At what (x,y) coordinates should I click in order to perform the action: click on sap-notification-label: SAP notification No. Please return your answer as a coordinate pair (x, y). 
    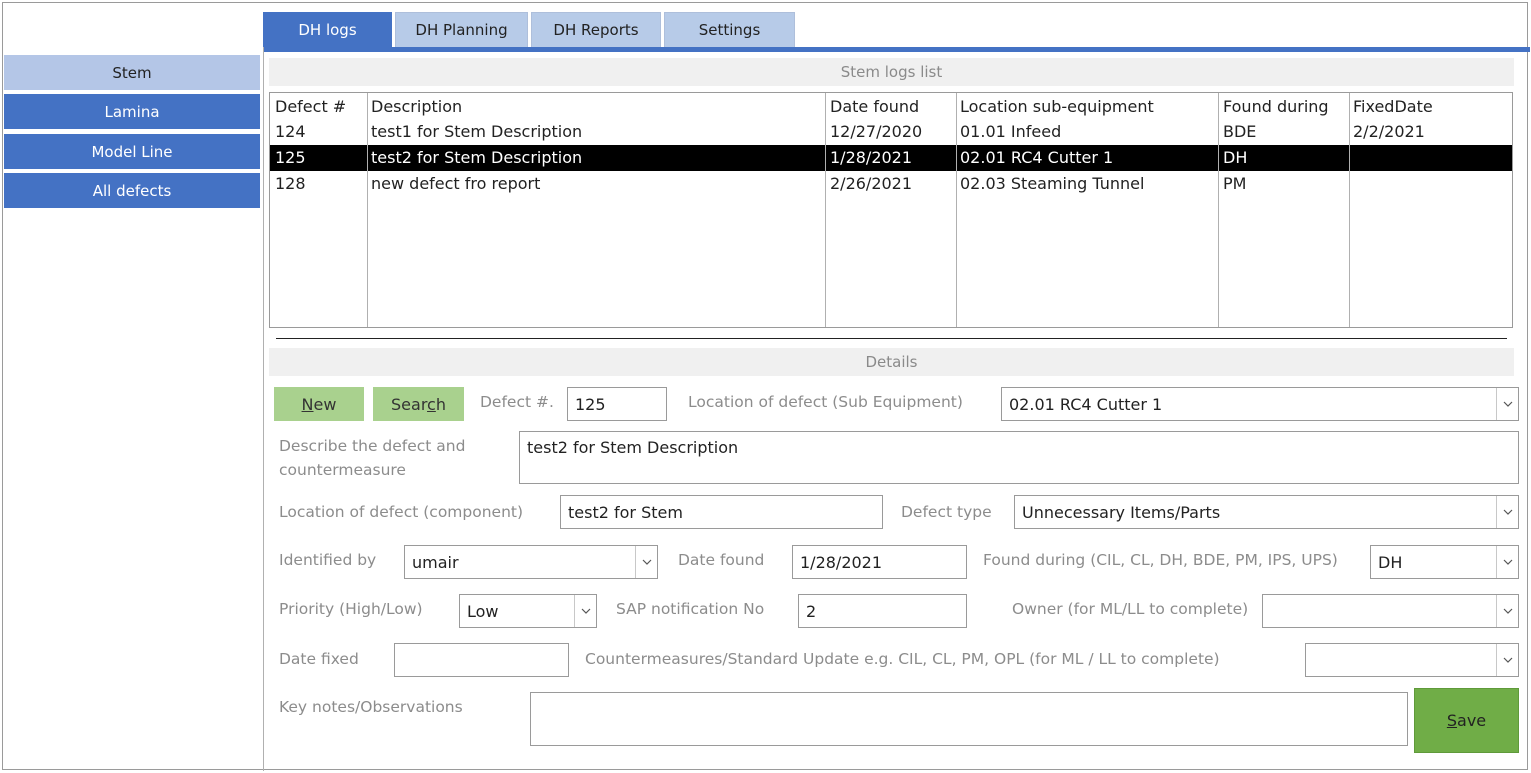
    Looking at the image, I should click on (690, 609).